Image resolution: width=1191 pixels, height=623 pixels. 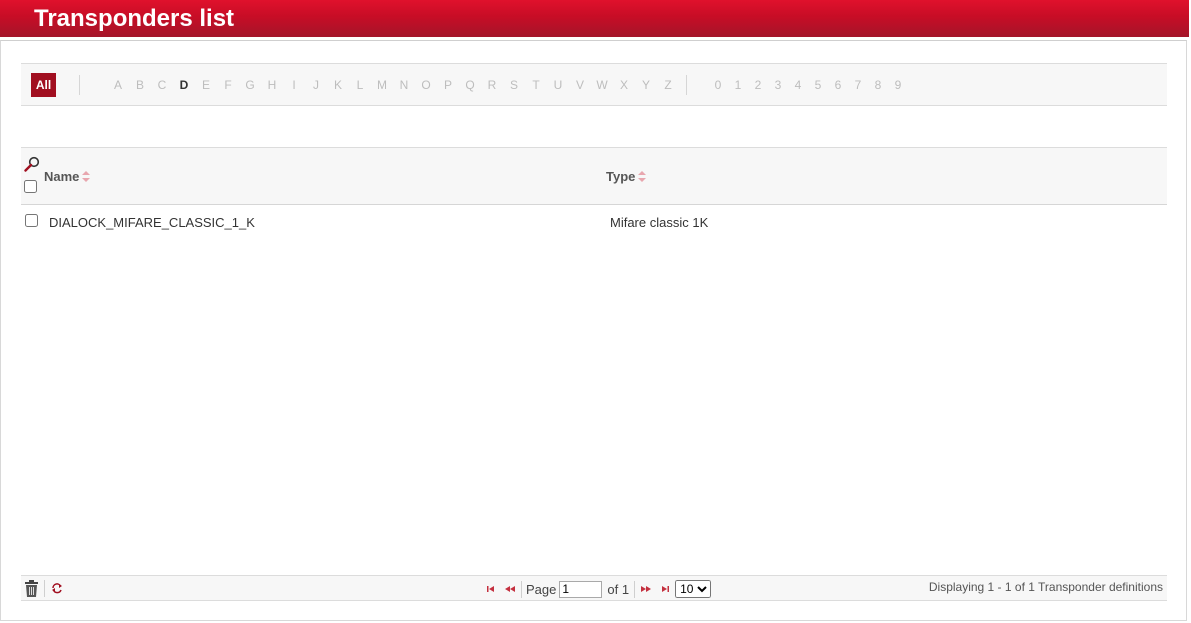 I want to click on digit-filter-0: 0, so click(x=718, y=85).